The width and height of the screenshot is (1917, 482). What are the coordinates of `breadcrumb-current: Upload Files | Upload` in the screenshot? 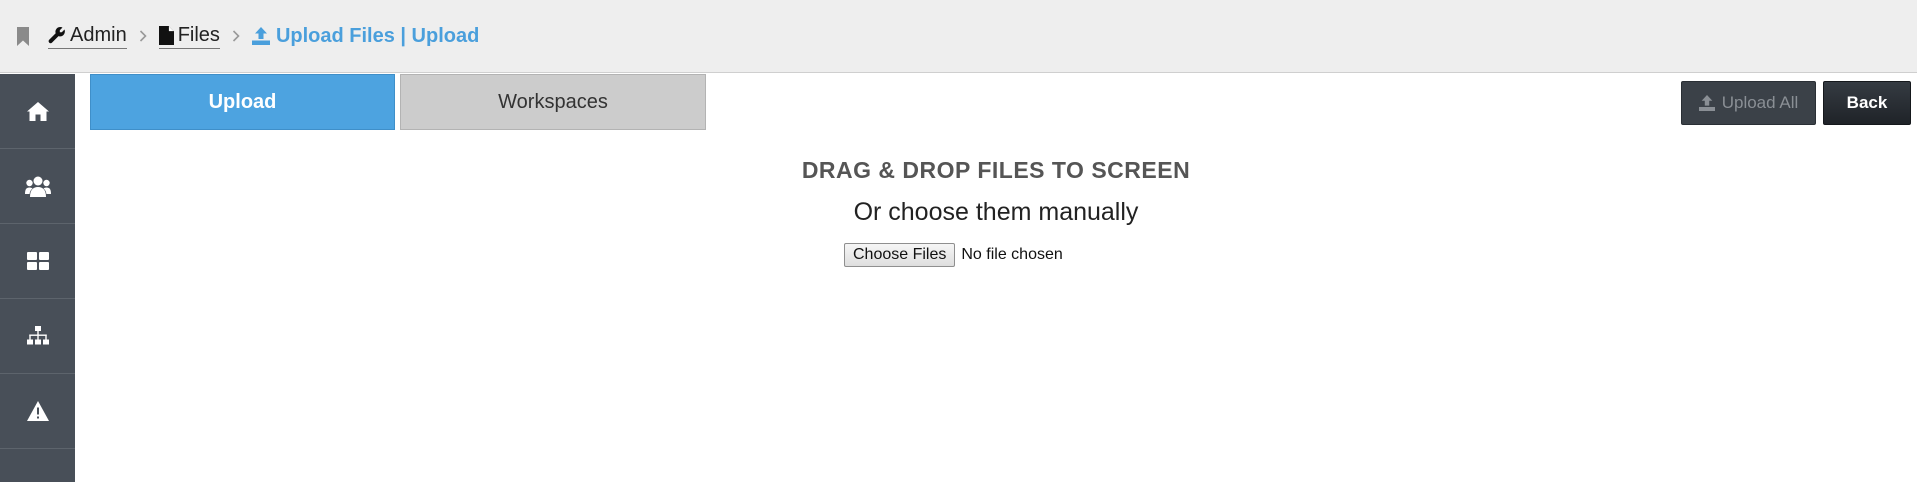 It's located at (365, 36).